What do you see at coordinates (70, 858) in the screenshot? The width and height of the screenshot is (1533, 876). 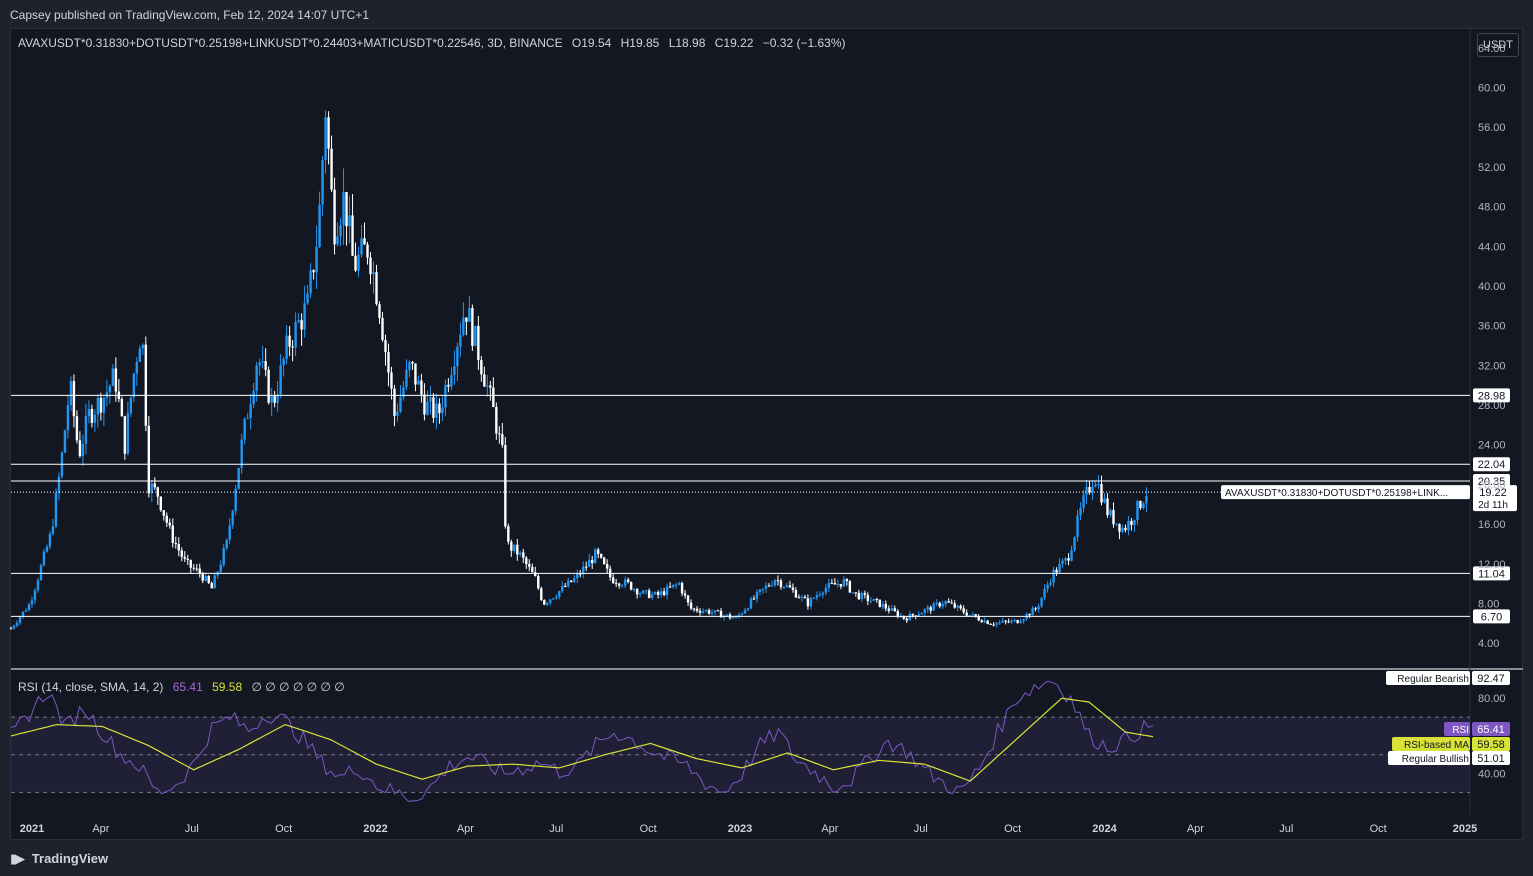 I see `brand-label: TradingView` at bounding box center [70, 858].